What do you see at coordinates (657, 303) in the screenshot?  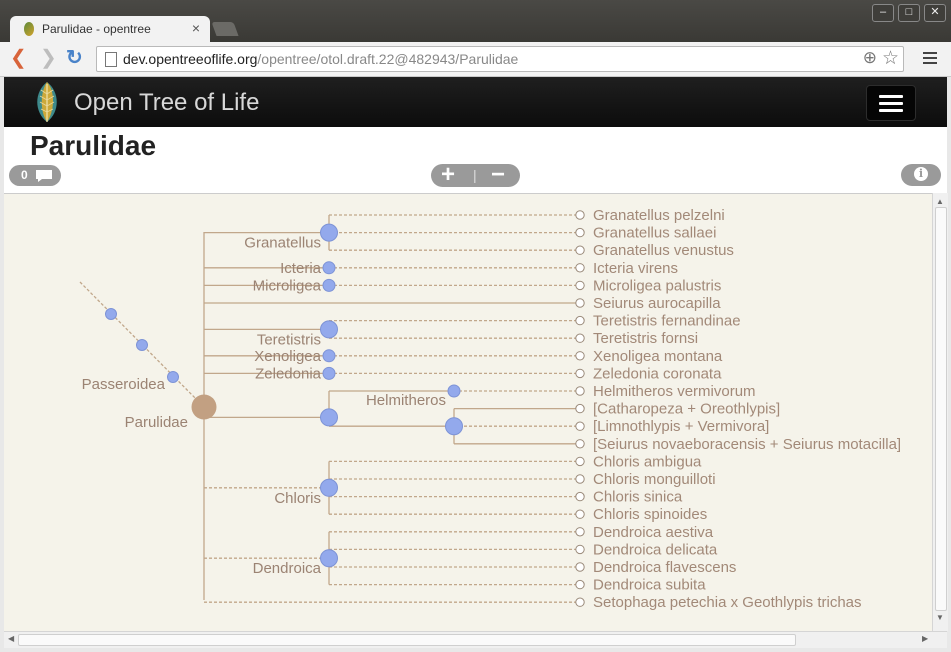 I see `tip-label: Seiurus aurocapilla` at bounding box center [657, 303].